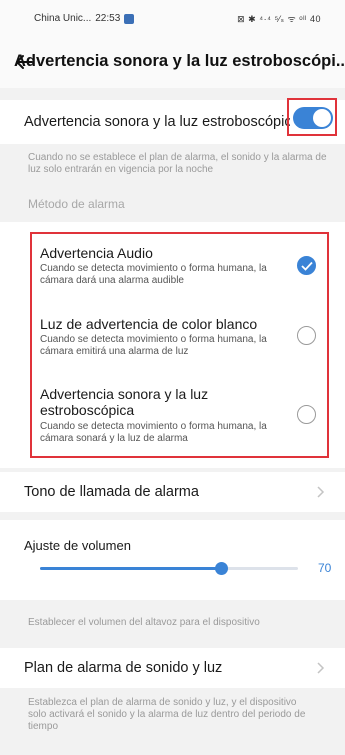  I want to click on notification-icon, so click(129, 18).